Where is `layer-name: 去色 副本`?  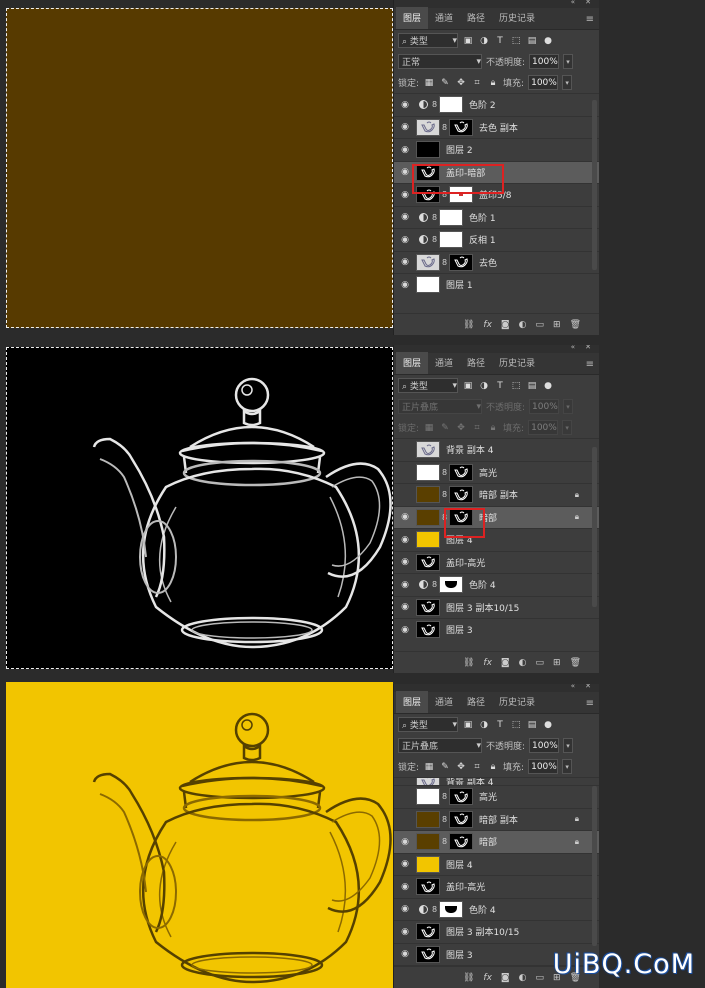
layer-name: 去色 副本 is located at coordinates (498, 127).